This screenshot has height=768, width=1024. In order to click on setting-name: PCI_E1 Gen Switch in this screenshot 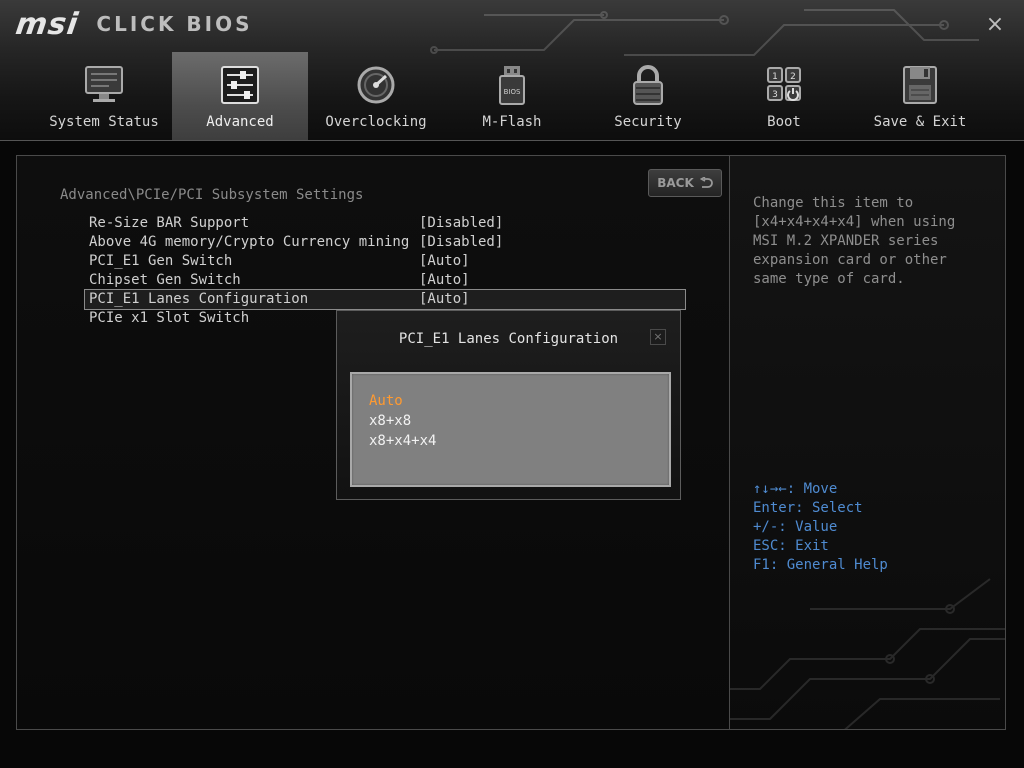, I will do `click(161, 261)`.